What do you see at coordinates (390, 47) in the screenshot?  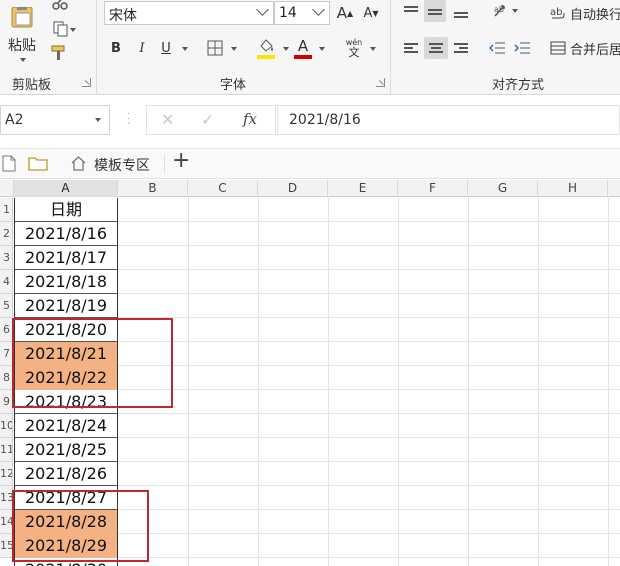 I see `group-divider` at bounding box center [390, 47].